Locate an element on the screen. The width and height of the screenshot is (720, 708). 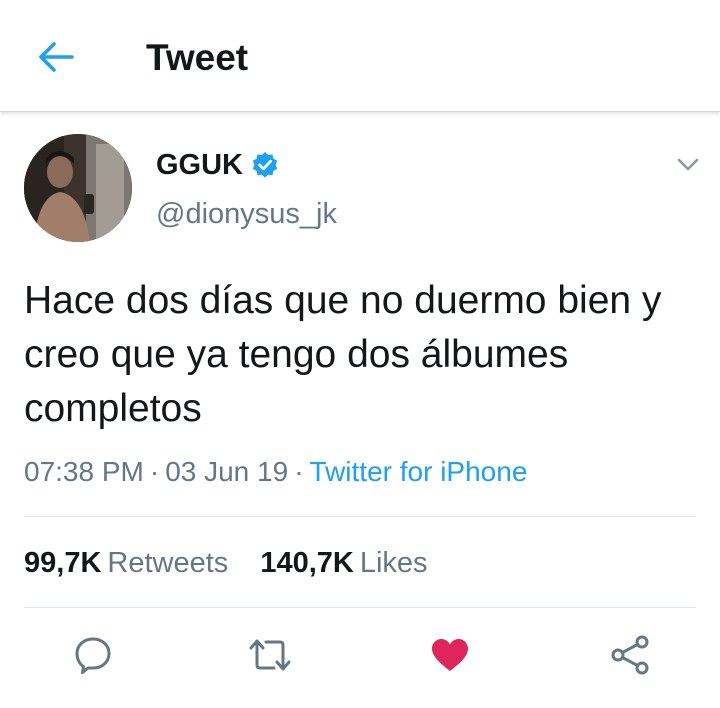
avatar is located at coordinates (78, 188).